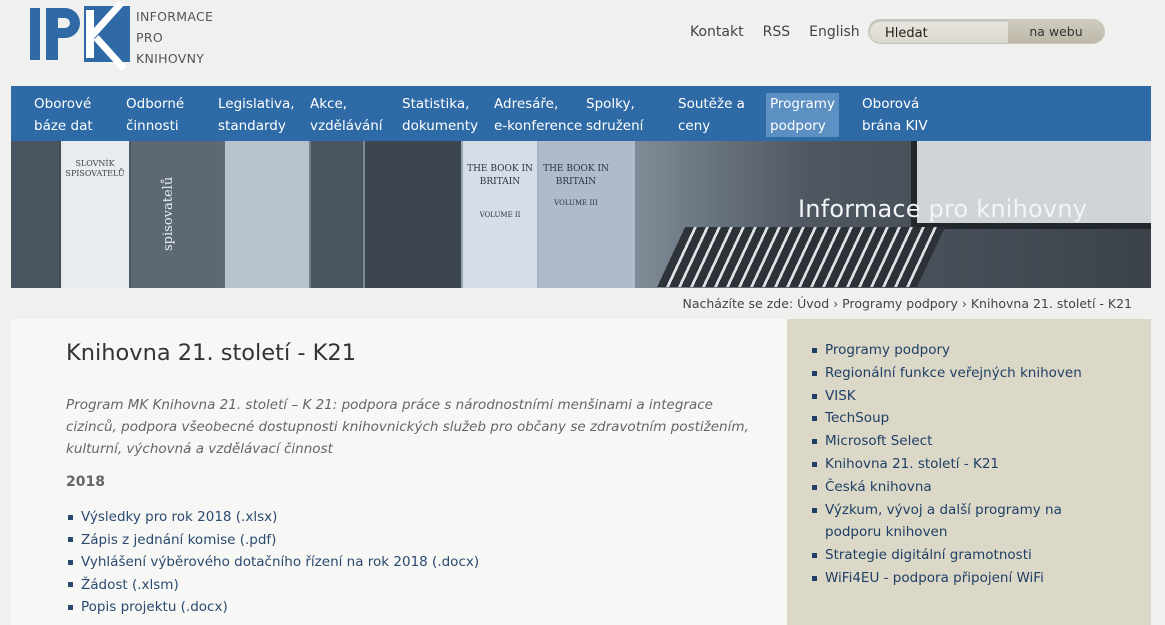 The image size is (1165, 625). I want to click on nav-label-line2: standardy, so click(252, 126).